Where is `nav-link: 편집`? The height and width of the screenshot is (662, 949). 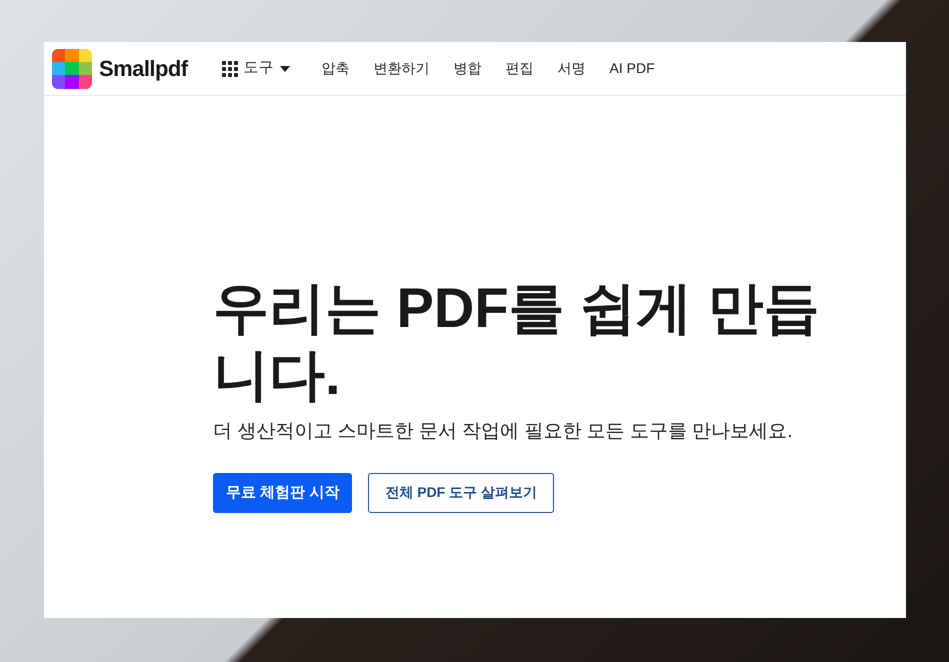
nav-link: 편집 is located at coordinates (520, 68).